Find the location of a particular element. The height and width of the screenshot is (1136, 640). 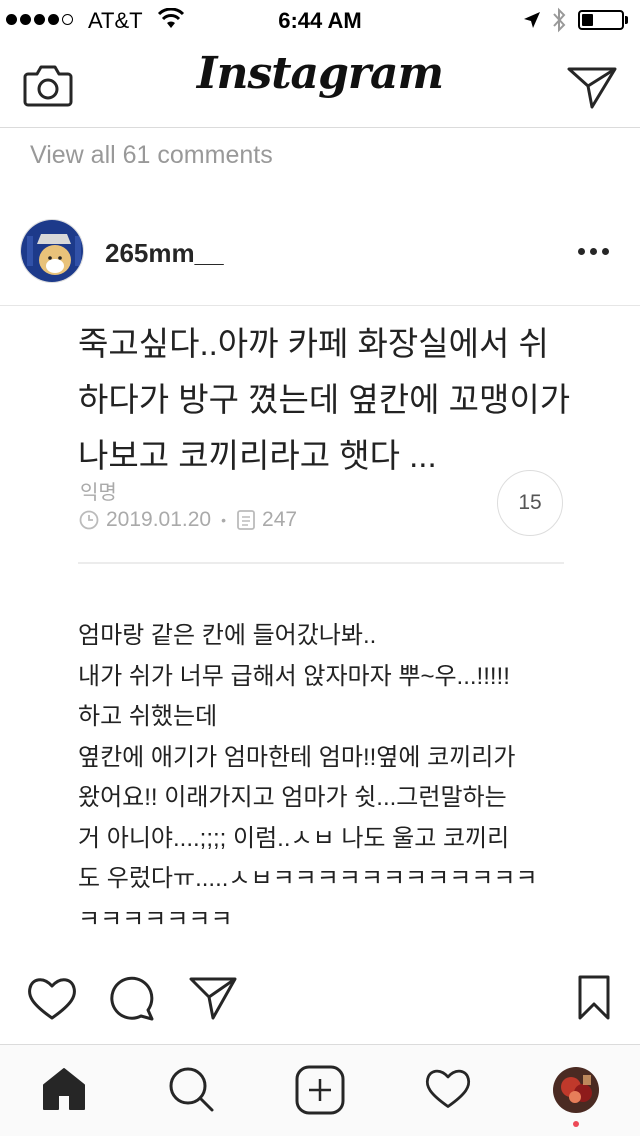

comment-count-badge: 15 is located at coordinates (530, 503).